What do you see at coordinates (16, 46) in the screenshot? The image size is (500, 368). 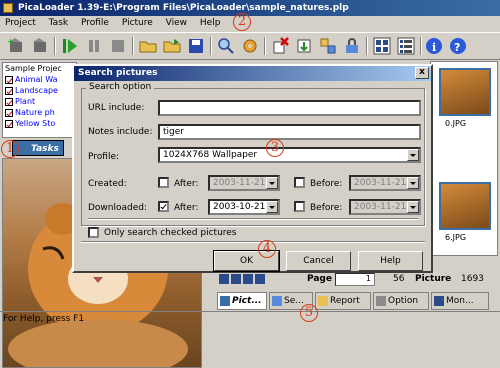 I see `new-project-icon: +` at bounding box center [16, 46].